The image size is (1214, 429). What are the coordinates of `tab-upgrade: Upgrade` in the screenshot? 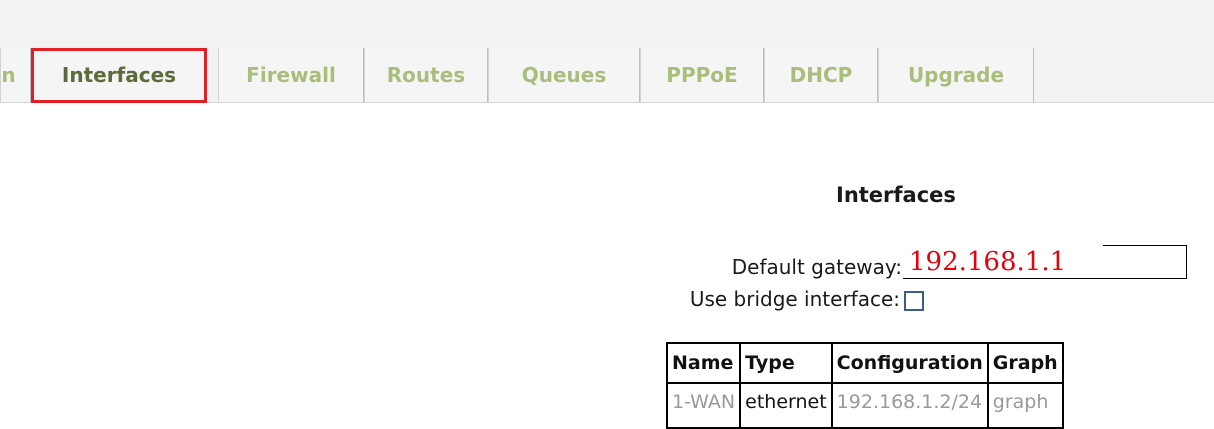 It's located at (956, 75).